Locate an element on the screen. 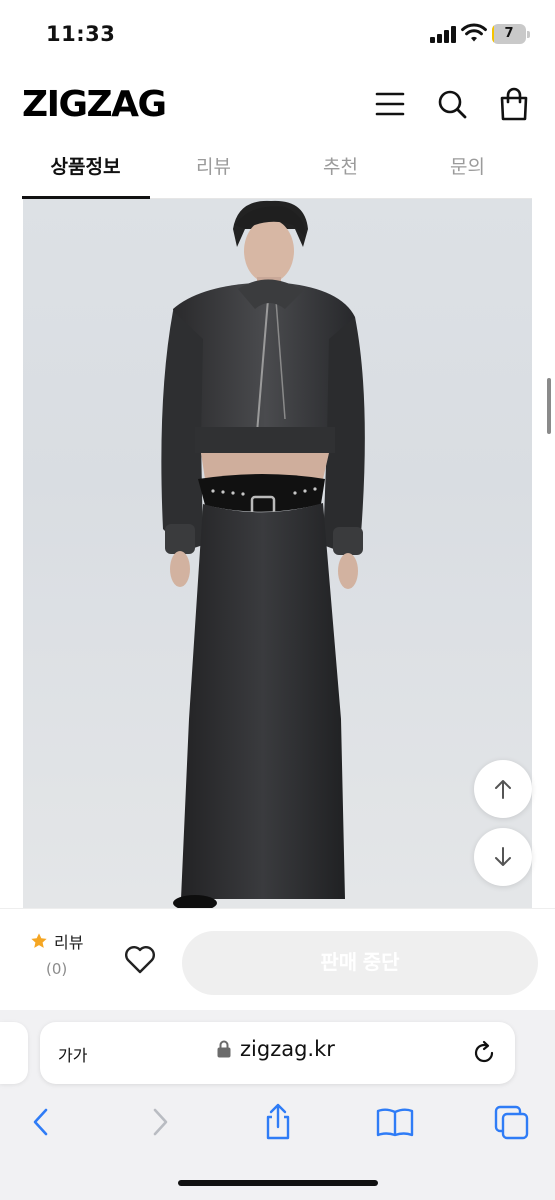 The image size is (555, 1200). review-summary: 리뷰 is located at coordinates (56, 941).